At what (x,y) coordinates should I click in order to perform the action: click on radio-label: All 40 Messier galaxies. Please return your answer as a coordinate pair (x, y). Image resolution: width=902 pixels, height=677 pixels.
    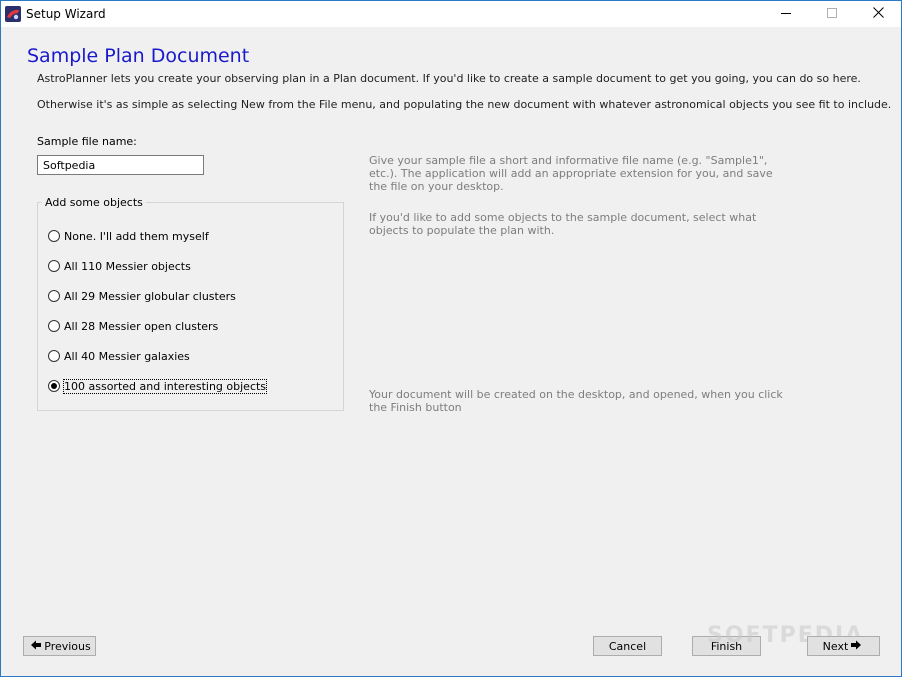
    Looking at the image, I should click on (127, 356).